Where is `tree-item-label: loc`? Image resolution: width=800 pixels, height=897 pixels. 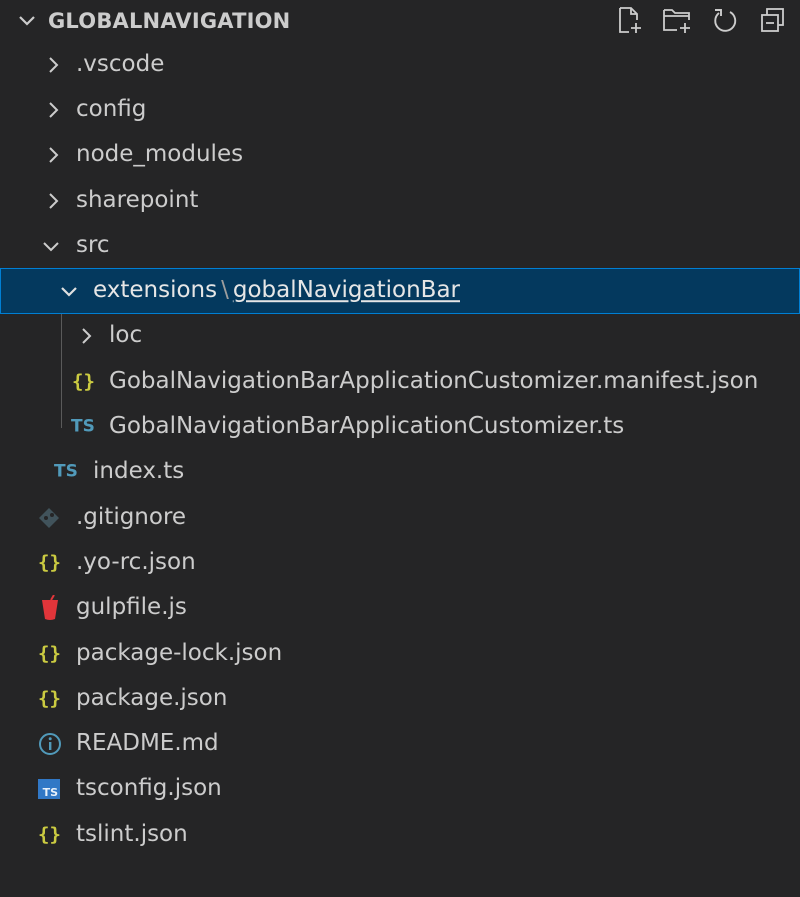 tree-item-label: loc is located at coordinates (126, 335).